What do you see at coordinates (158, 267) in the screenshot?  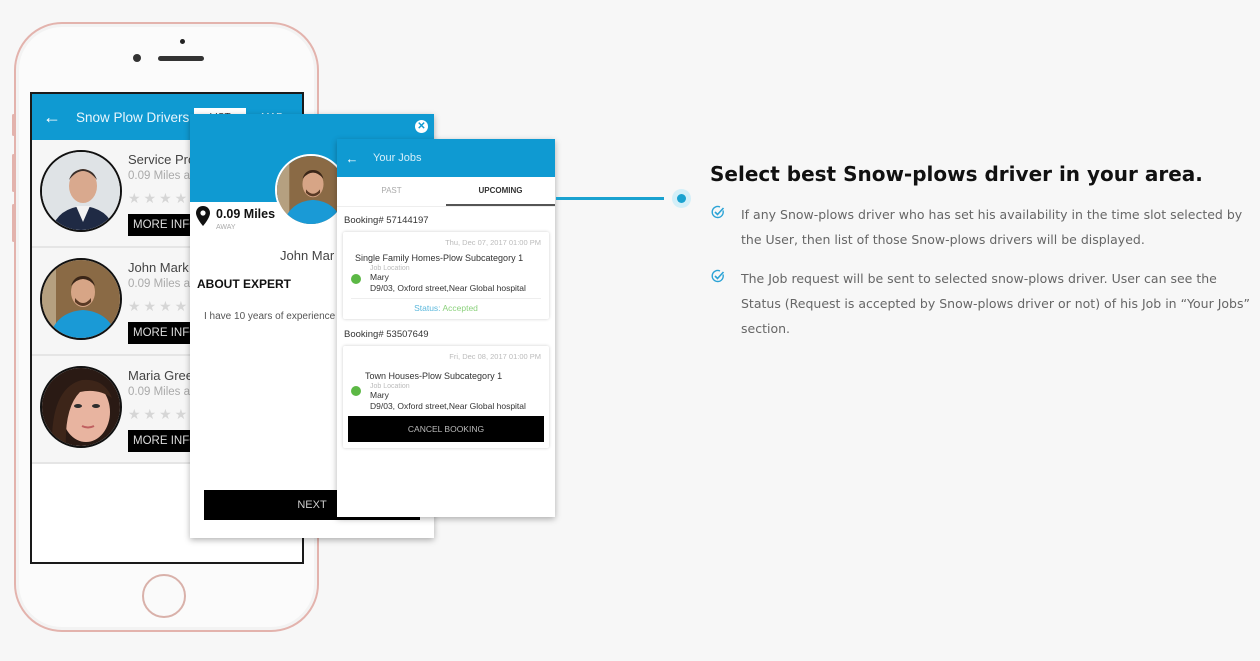 I see `driver-name: John Mark` at bounding box center [158, 267].